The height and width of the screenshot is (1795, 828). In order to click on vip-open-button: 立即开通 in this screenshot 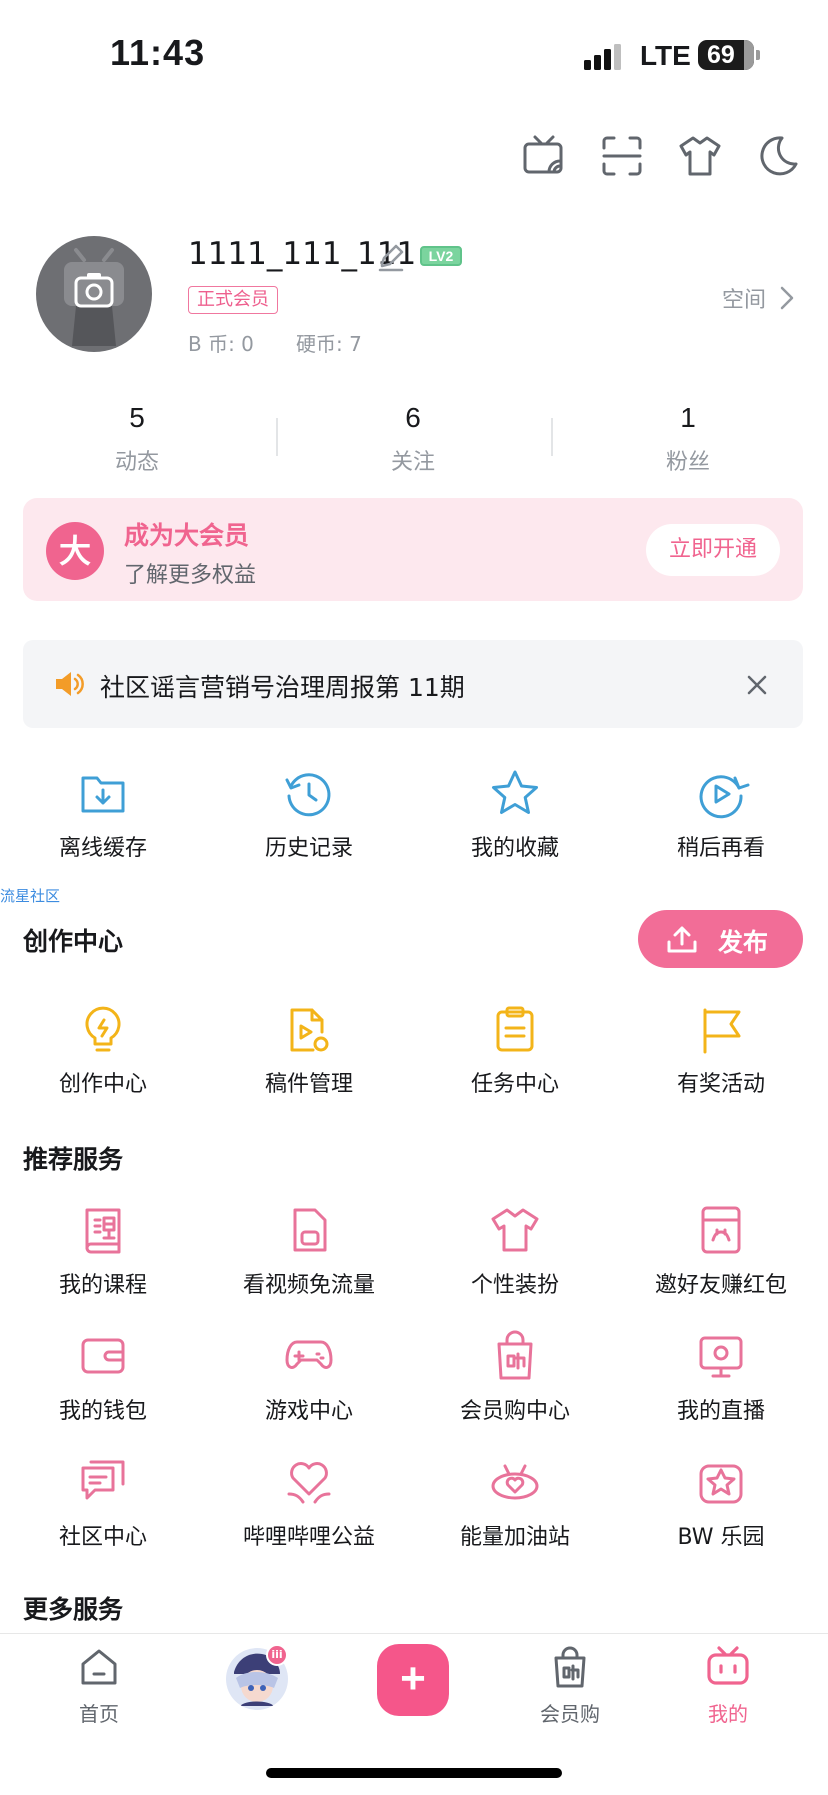, I will do `click(713, 550)`.